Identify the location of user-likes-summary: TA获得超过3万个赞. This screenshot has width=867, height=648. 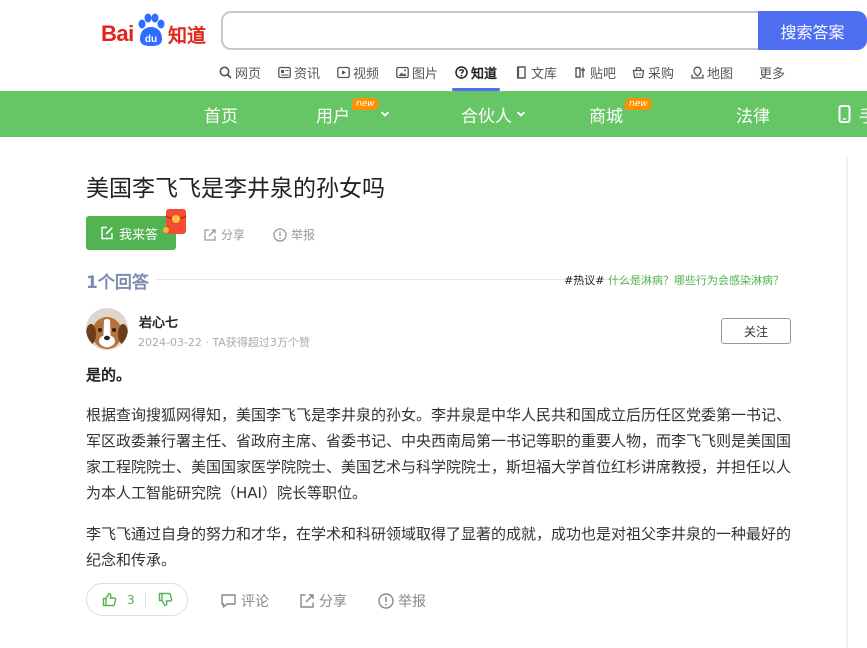
(261, 342).